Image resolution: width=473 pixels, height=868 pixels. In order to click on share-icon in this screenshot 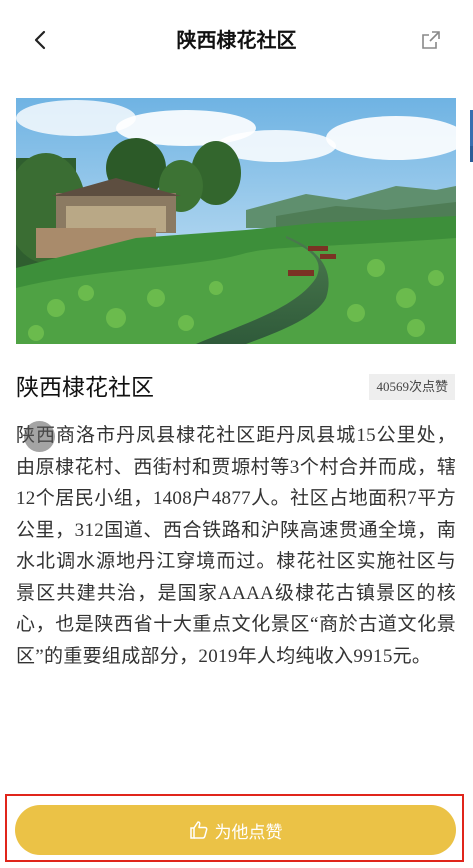, I will do `click(431, 40)`.